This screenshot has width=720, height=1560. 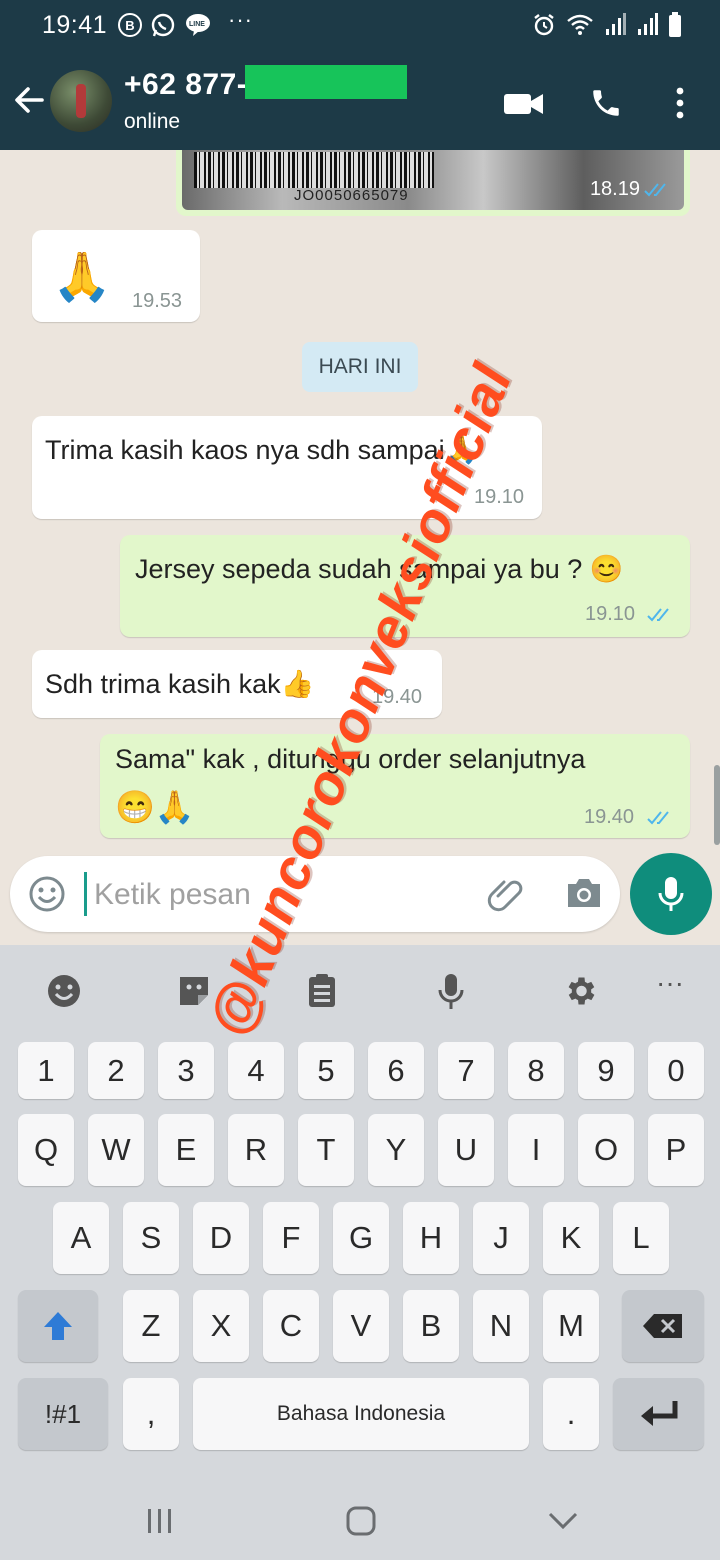 What do you see at coordinates (186, 1070) in the screenshot?
I see `key-3: 3` at bounding box center [186, 1070].